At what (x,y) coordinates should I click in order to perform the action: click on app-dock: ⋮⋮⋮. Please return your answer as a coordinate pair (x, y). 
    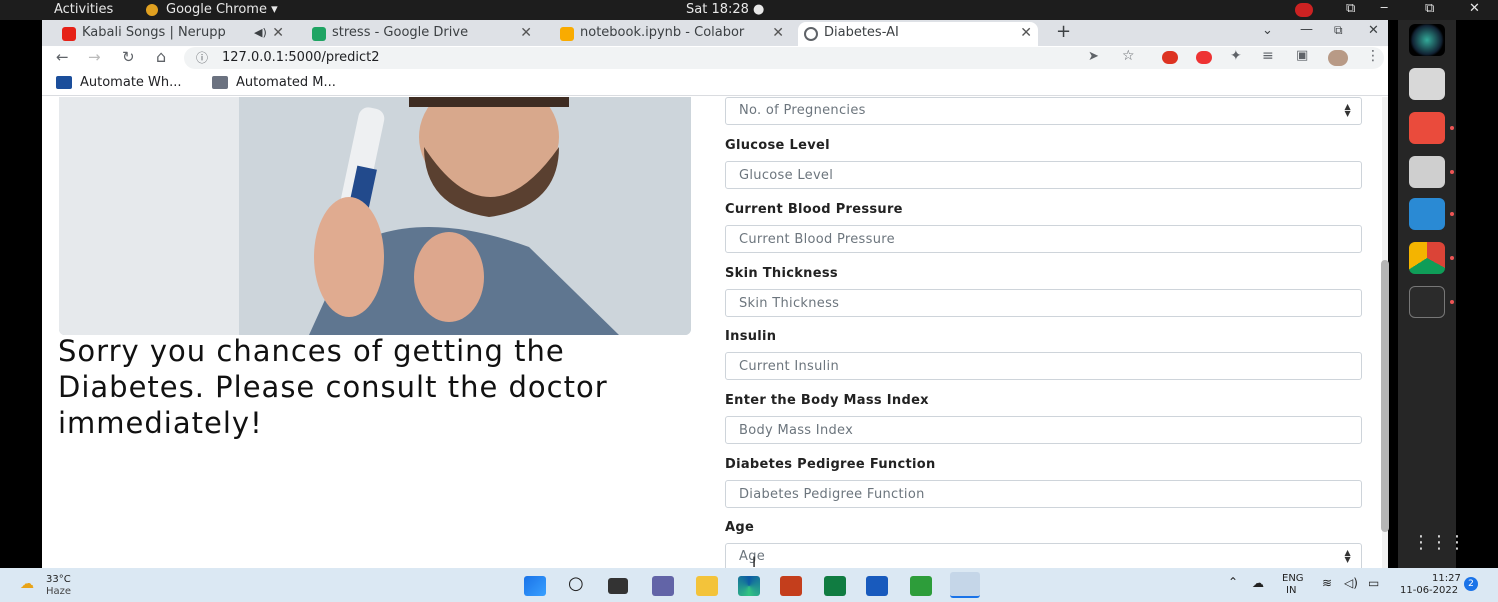
    Looking at the image, I should click on (1432, 294).